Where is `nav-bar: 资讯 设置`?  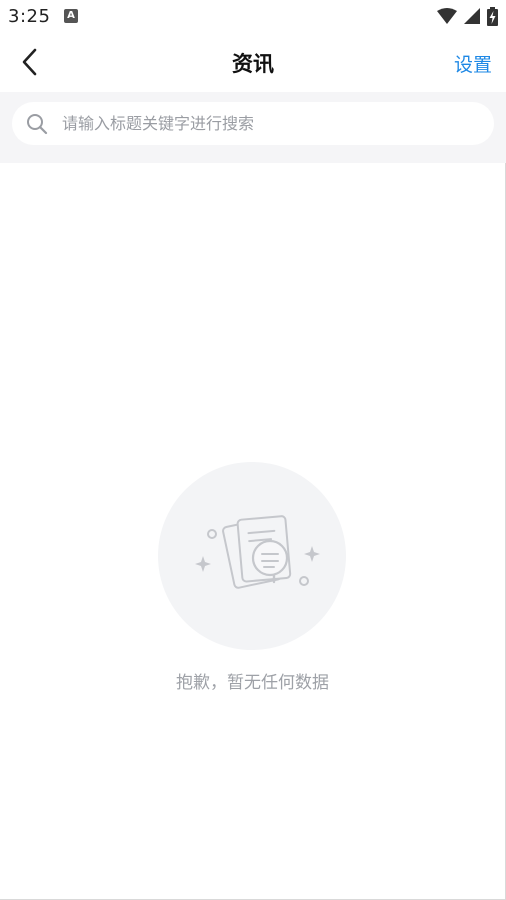 nav-bar: 资讯 设置 is located at coordinates (253, 62).